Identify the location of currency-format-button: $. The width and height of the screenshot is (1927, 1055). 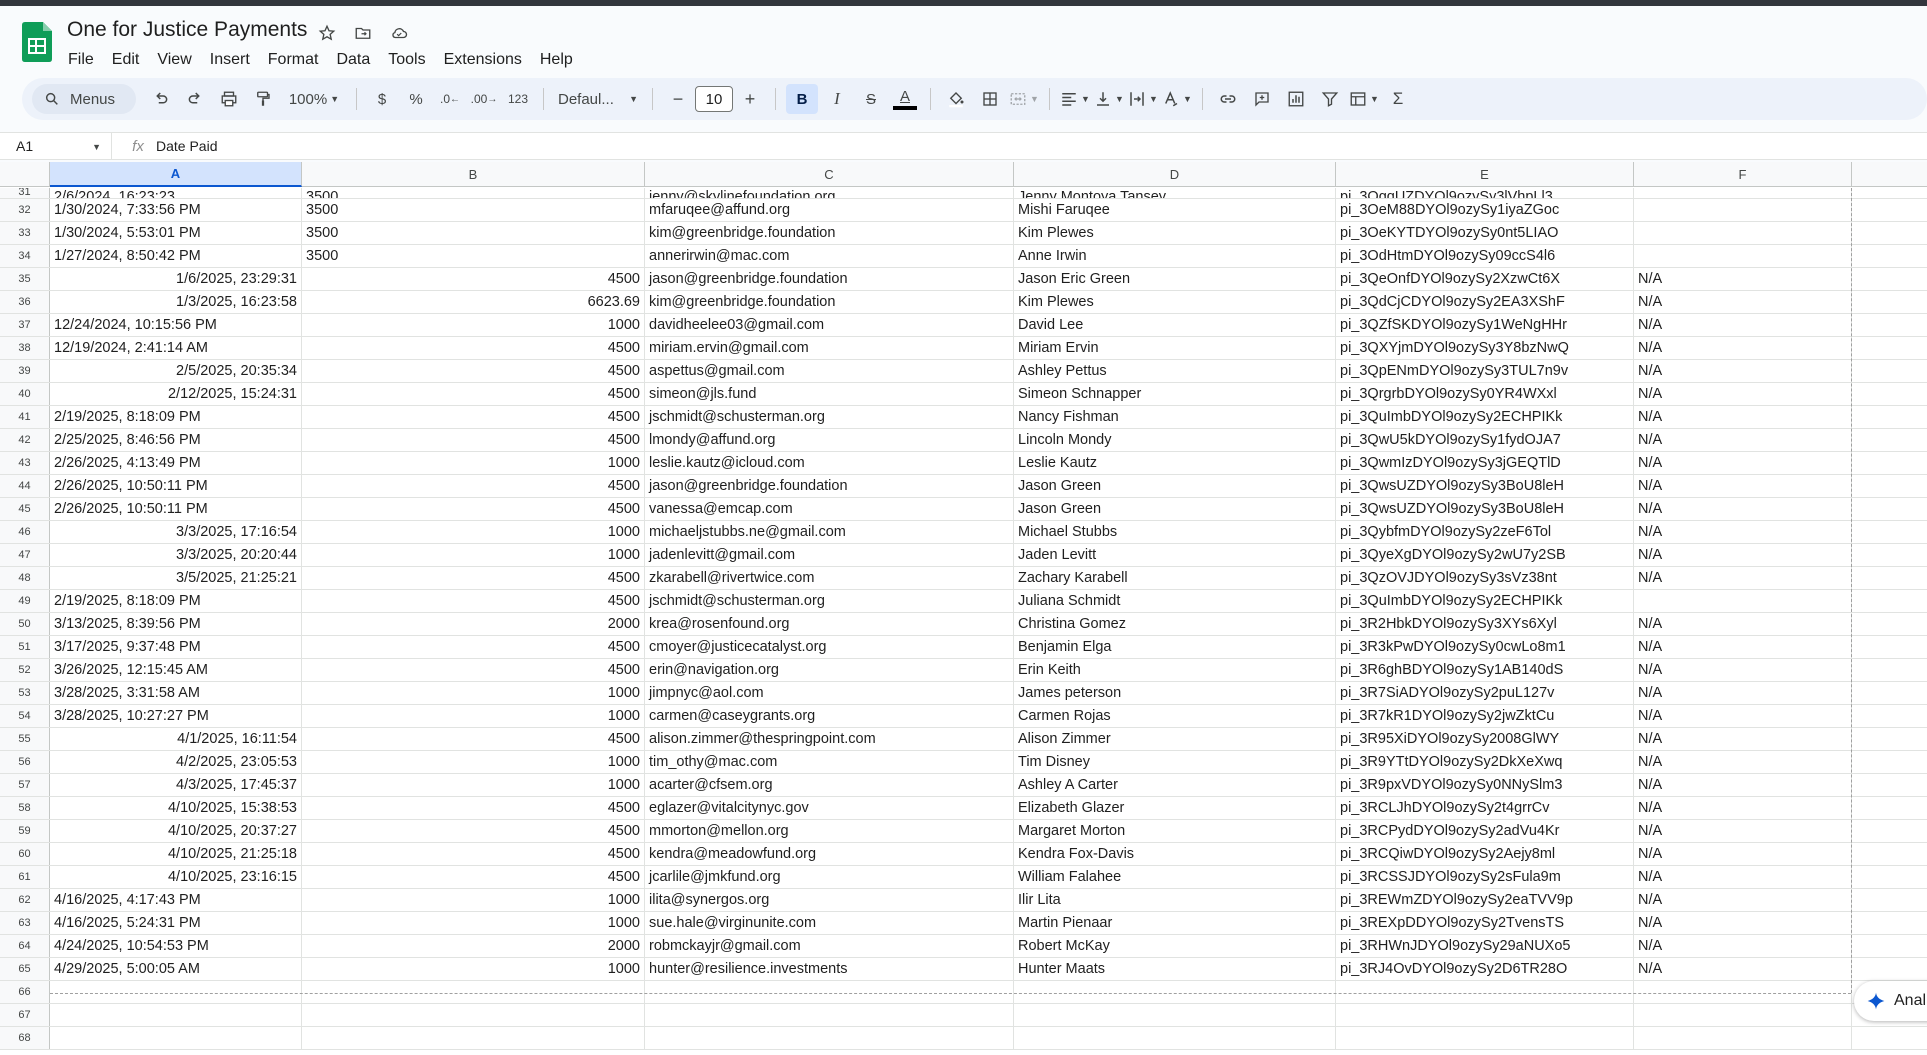
(382, 99).